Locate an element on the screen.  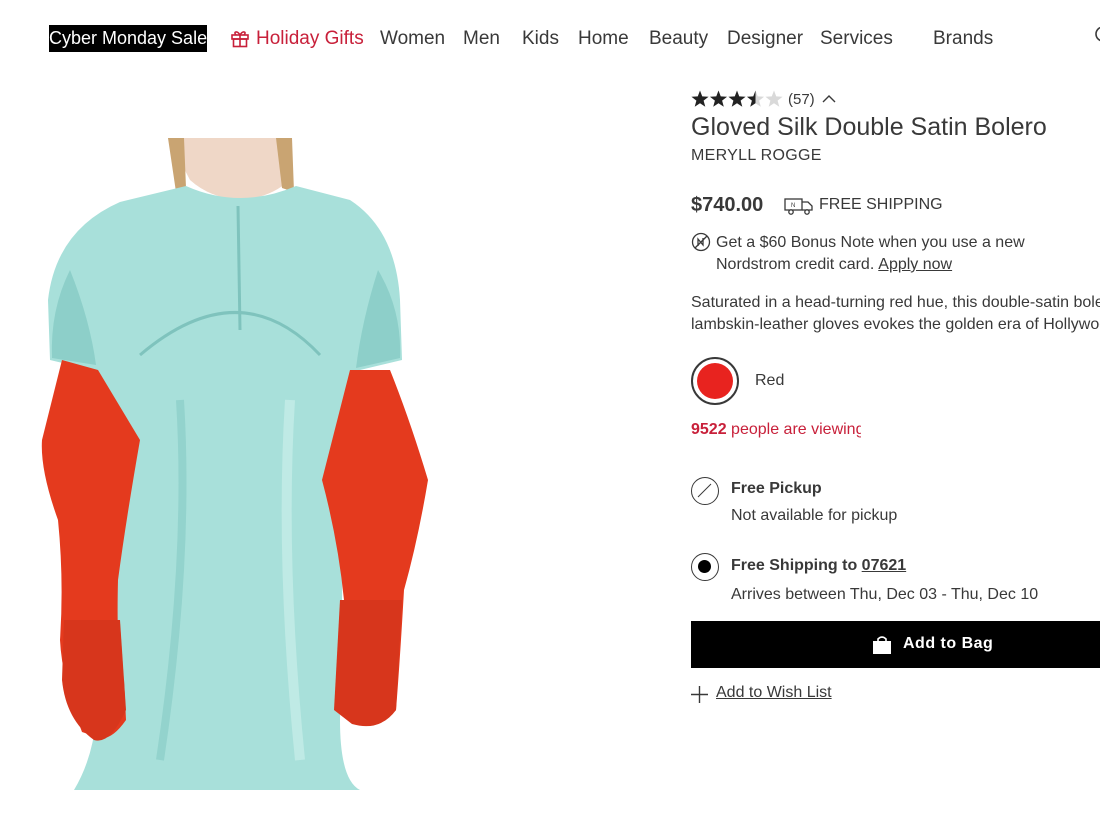
svg-text: N is located at coordinates (793, 206).